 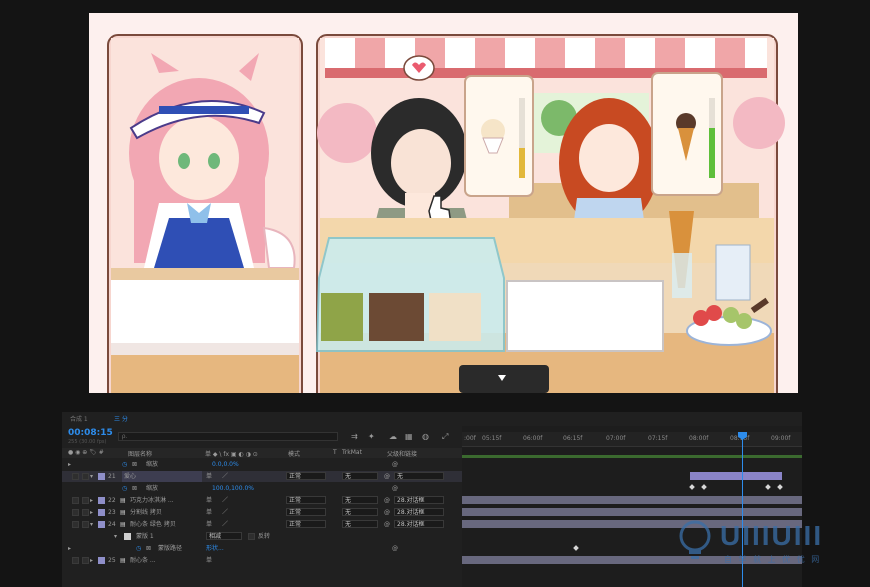 I want to click on property-row-scale-21: ▸ ◷ ⊠ 缩放 0.0,0.0% @, so click(x=262, y=464).